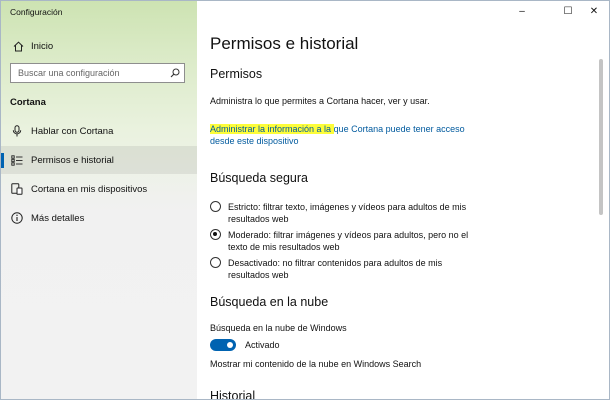  What do you see at coordinates (17, 189) in the screenshot?
I see `devices-icon` at bounding box center [17, 189].